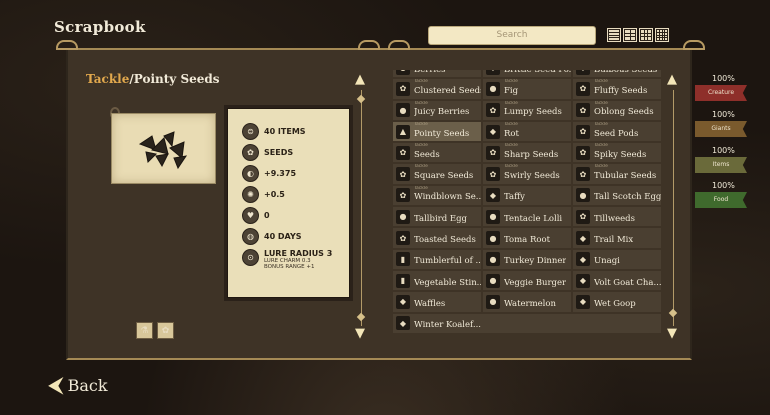 The height and width of the screenshot is (415, 770). What do you see at coordinates (437, 89) in the screenshot?
I see `list-item: ✿ Tackle Clustered Seeds` at bounding box center [437, 89].